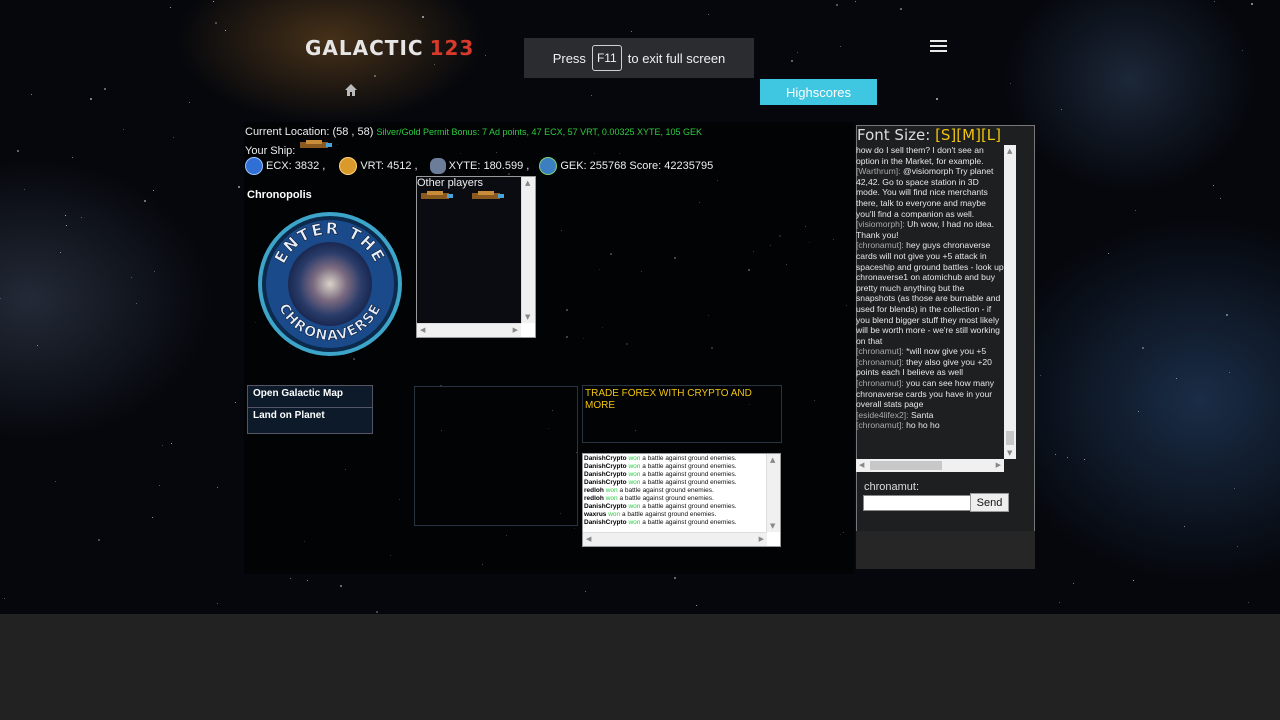  Describe the element at coordinates (880, 224) in the screenshot. I see `chat-message-user: [visiomorph]:` at that location.